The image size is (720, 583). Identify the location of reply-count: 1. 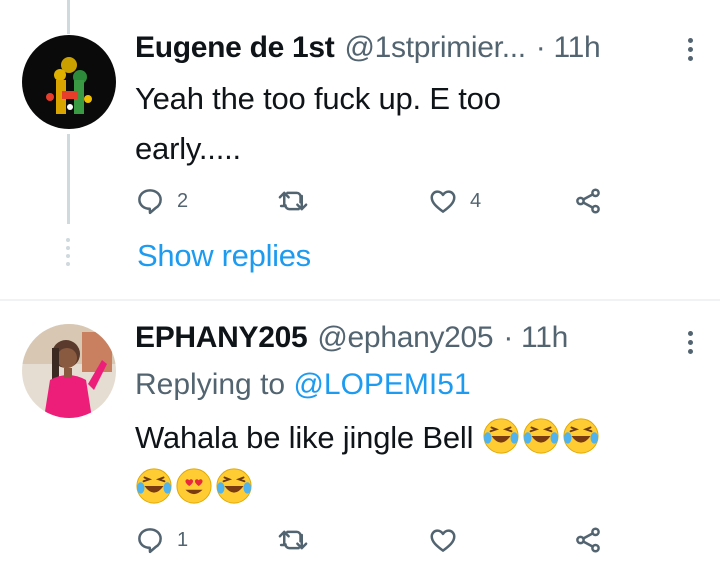
(183, 539).